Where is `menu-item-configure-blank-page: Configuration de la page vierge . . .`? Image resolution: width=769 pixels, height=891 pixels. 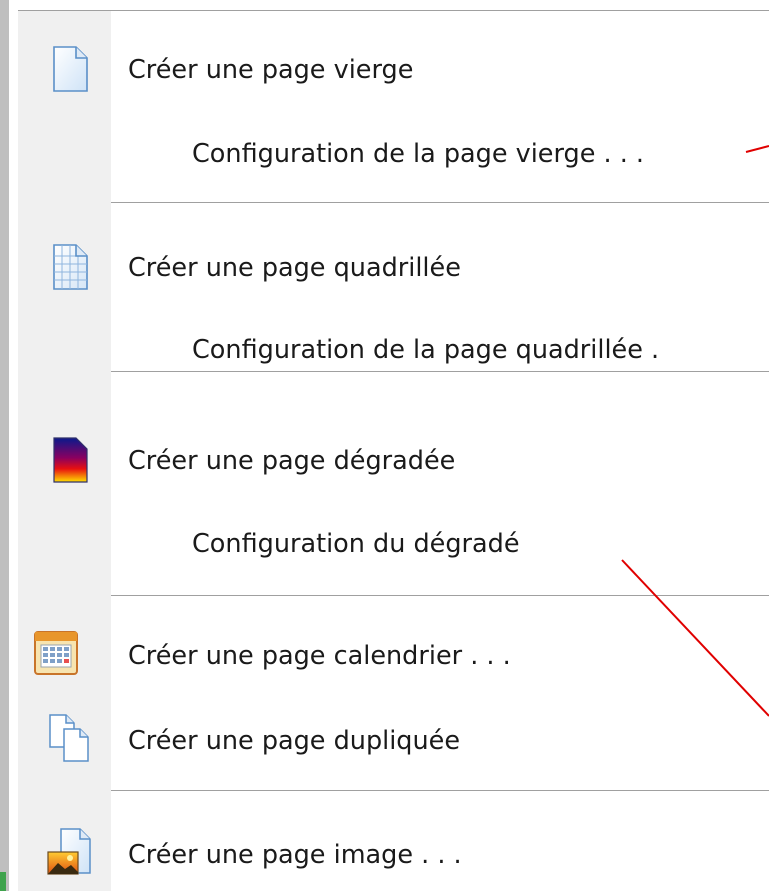
menu-item-configure-blank-page: Configuration de la page vierge . . . is located at coordinates (393, 154).